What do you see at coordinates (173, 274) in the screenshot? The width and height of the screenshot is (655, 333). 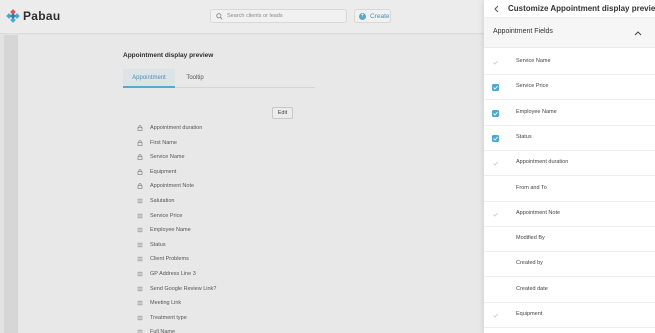 I see `field-label: GP Address Line 3` at bounding box center [173, 274].